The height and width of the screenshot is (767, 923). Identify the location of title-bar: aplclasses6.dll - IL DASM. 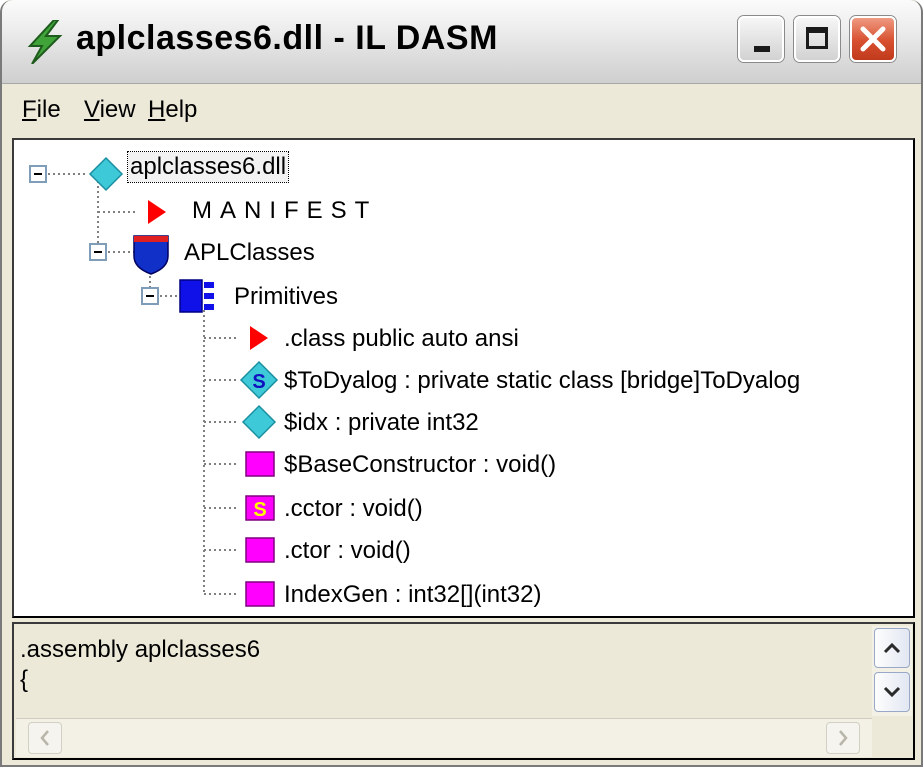
(461, 42).